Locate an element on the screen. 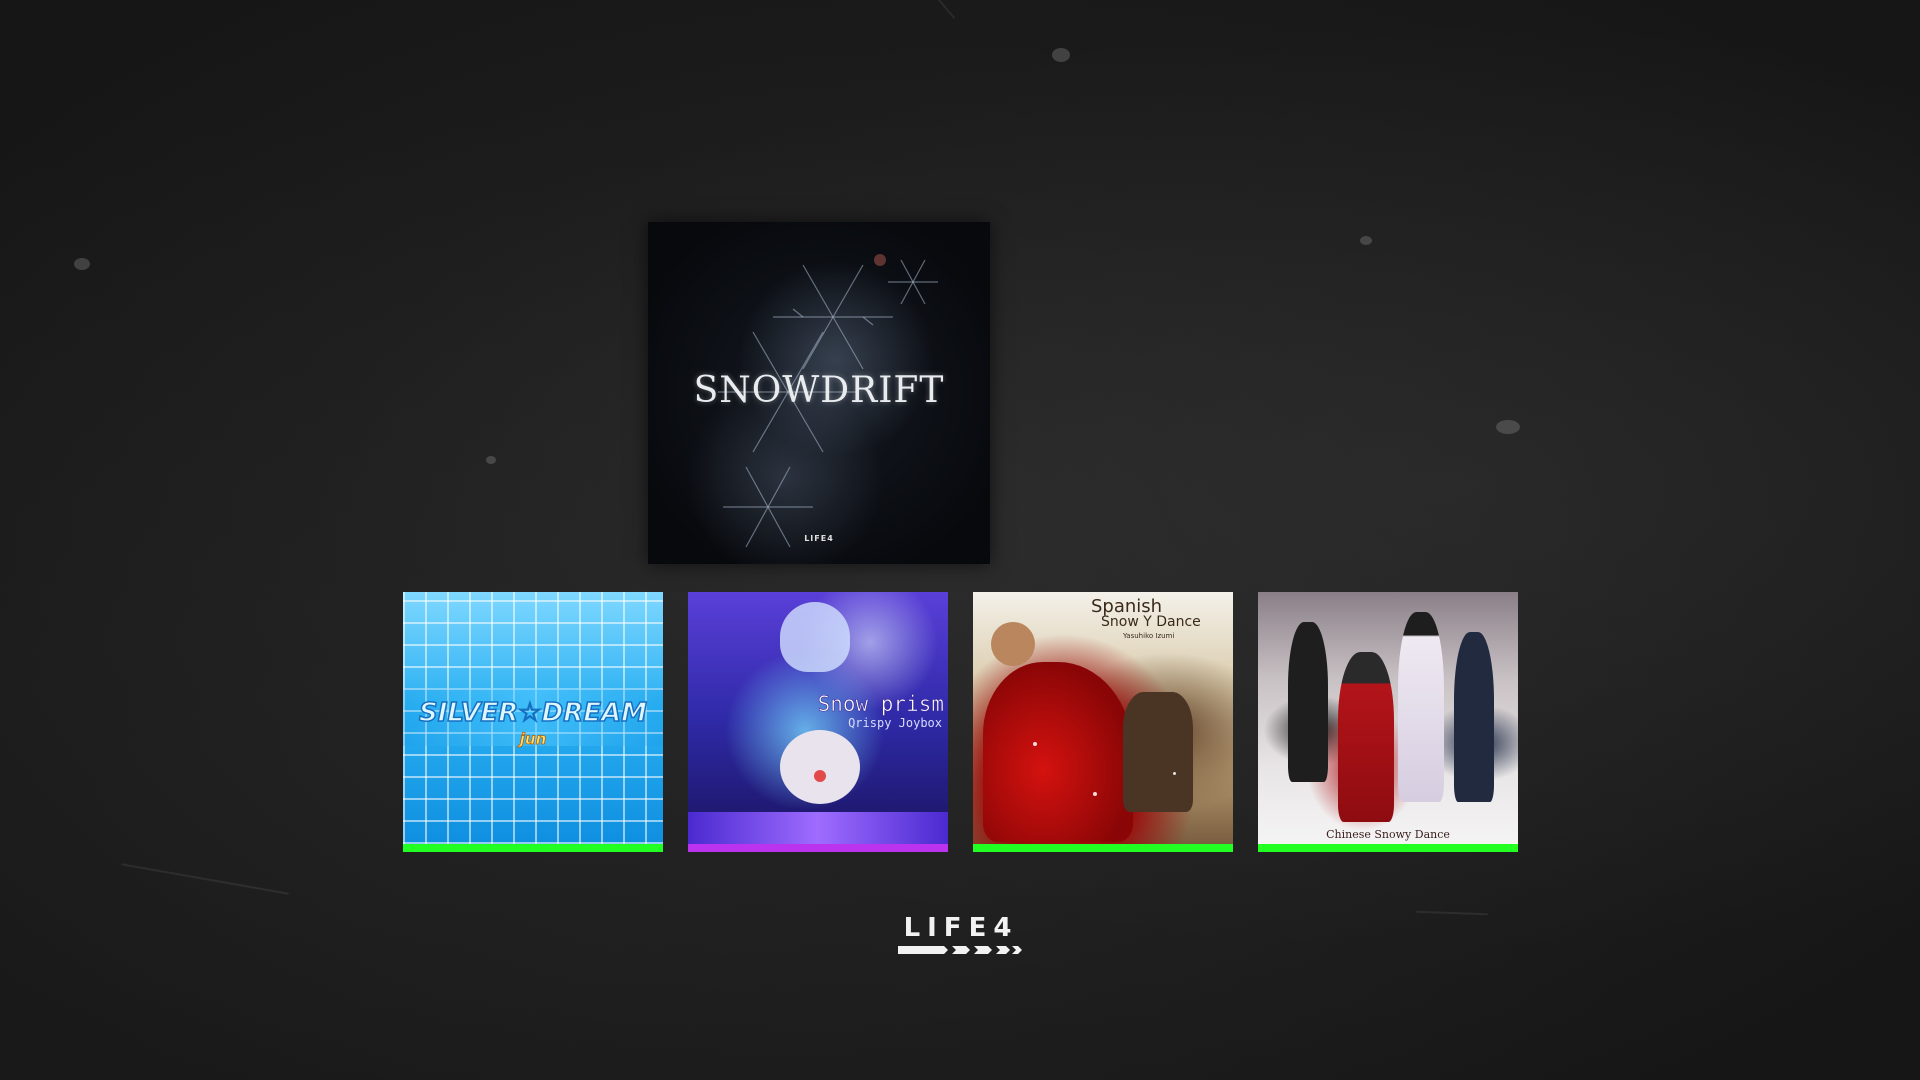 Image resolution: width=1920 pixels, height=1080 pixels. life4-logo: LIFE4 is located at coordinates (961, 937).